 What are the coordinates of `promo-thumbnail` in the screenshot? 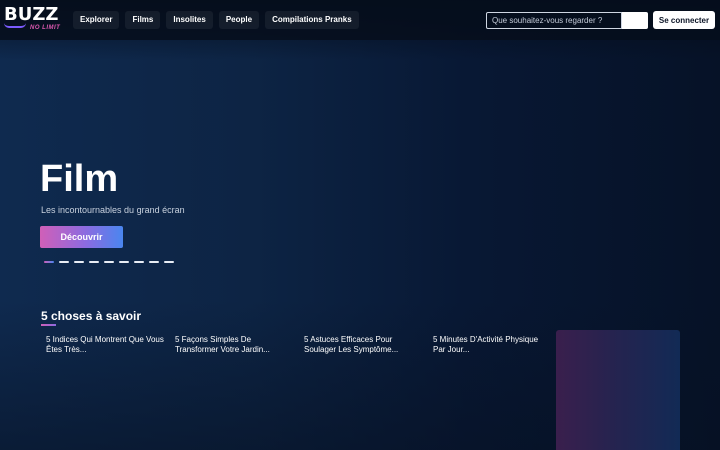 It's located at (618, 390).